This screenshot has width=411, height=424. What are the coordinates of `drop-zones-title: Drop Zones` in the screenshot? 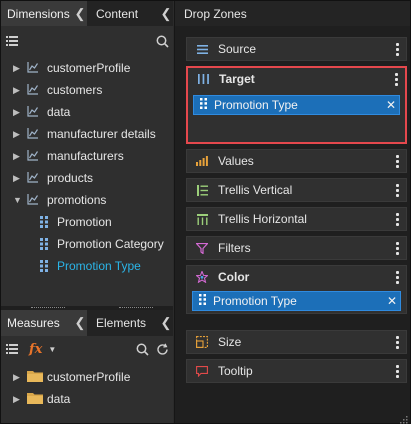 It's located at (215, 13).